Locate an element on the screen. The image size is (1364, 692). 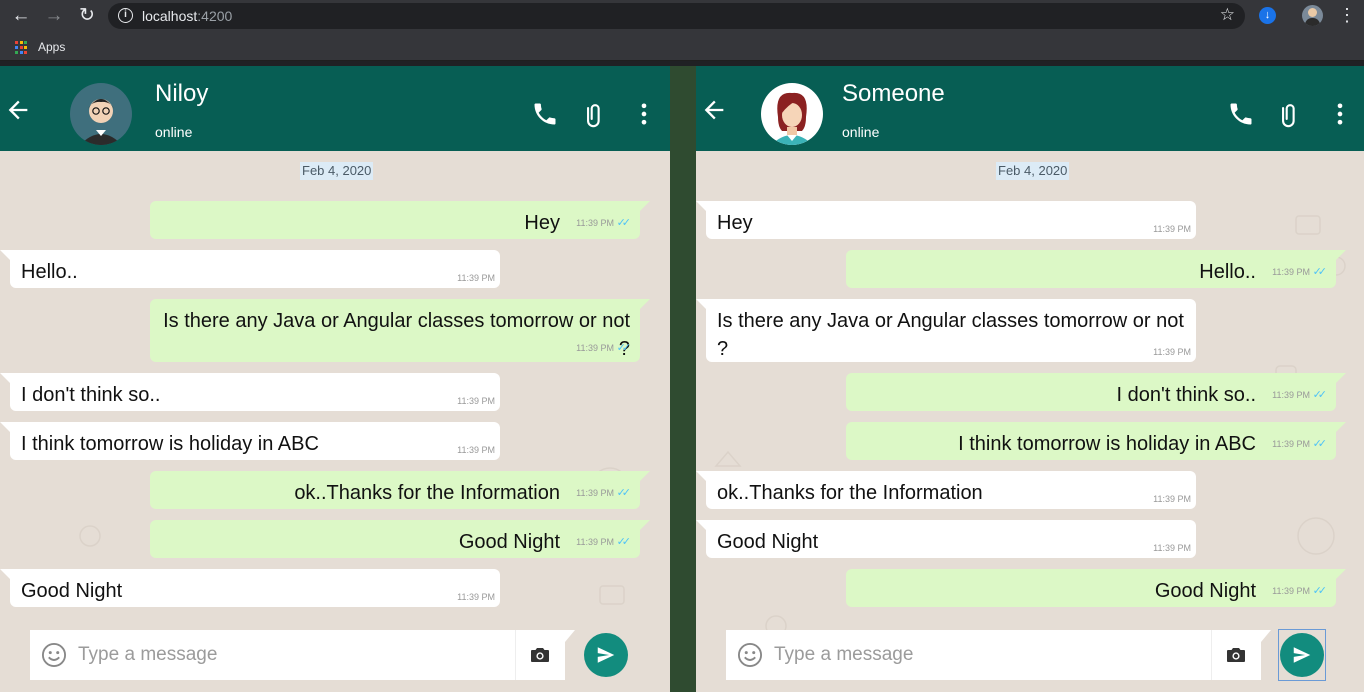
site-info-icon: i is located at coordinates (125, 15).